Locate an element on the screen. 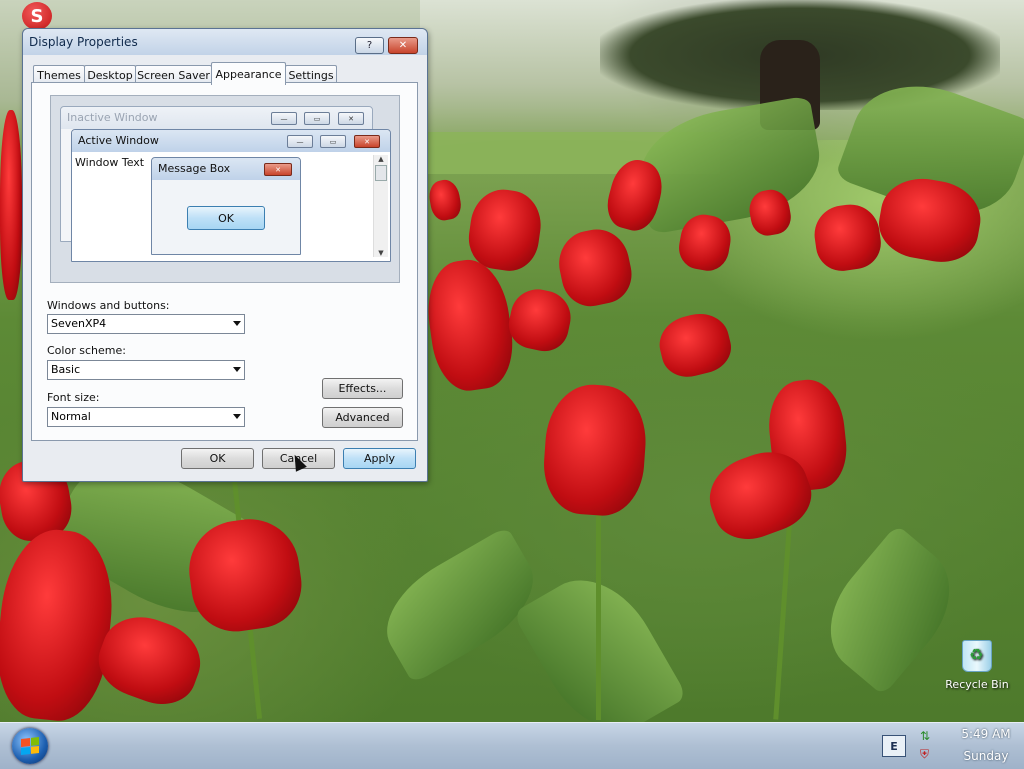  recycle-bin-label: Recycle Bin is located at coordinates (977, 684).